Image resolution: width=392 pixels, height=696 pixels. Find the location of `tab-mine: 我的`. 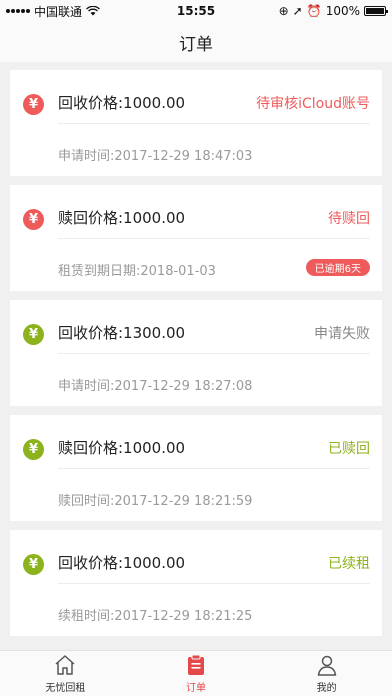

tab-mine: 我的 is located at coordinates (326, 673).